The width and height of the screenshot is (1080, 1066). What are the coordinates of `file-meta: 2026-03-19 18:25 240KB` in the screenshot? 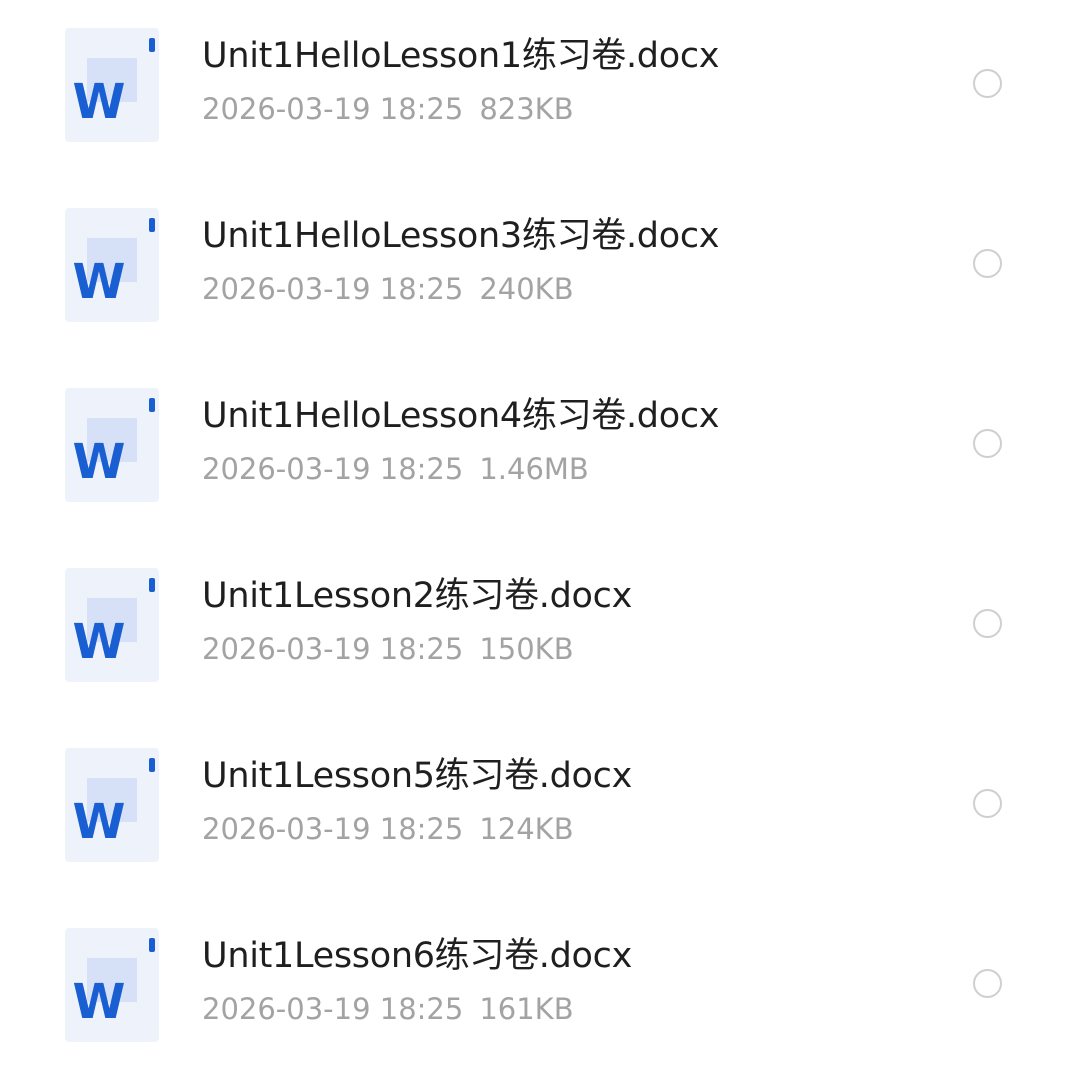 It's located at (388, 289).